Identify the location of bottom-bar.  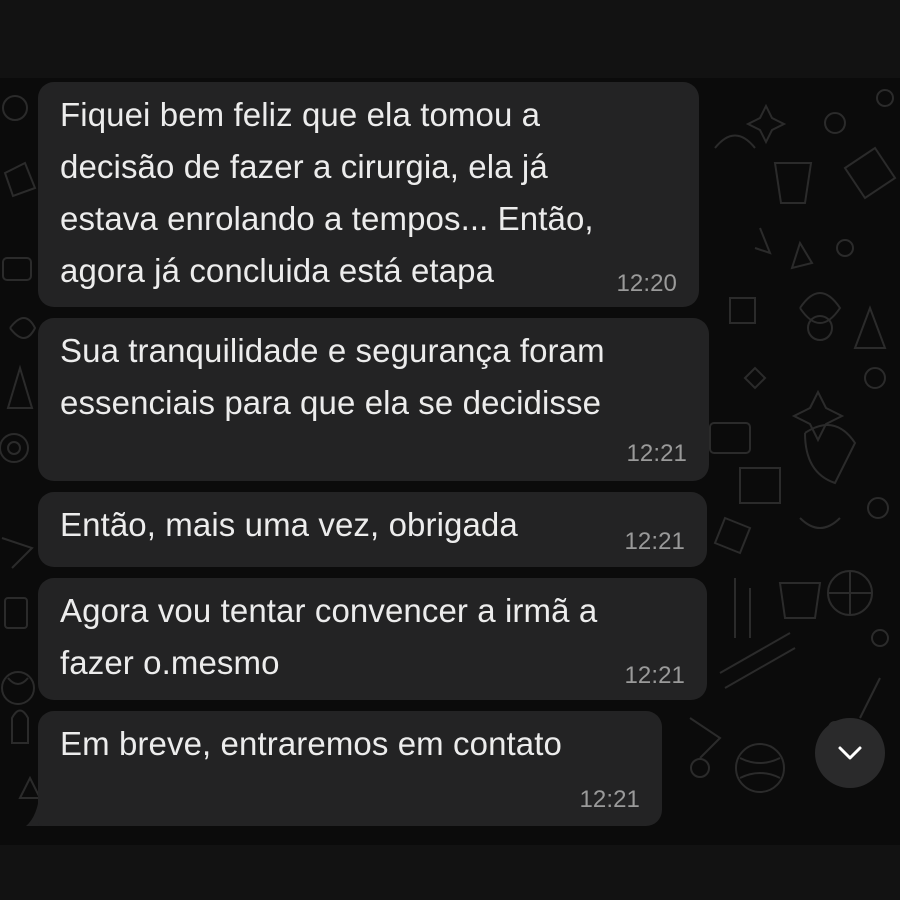
(450, 872).